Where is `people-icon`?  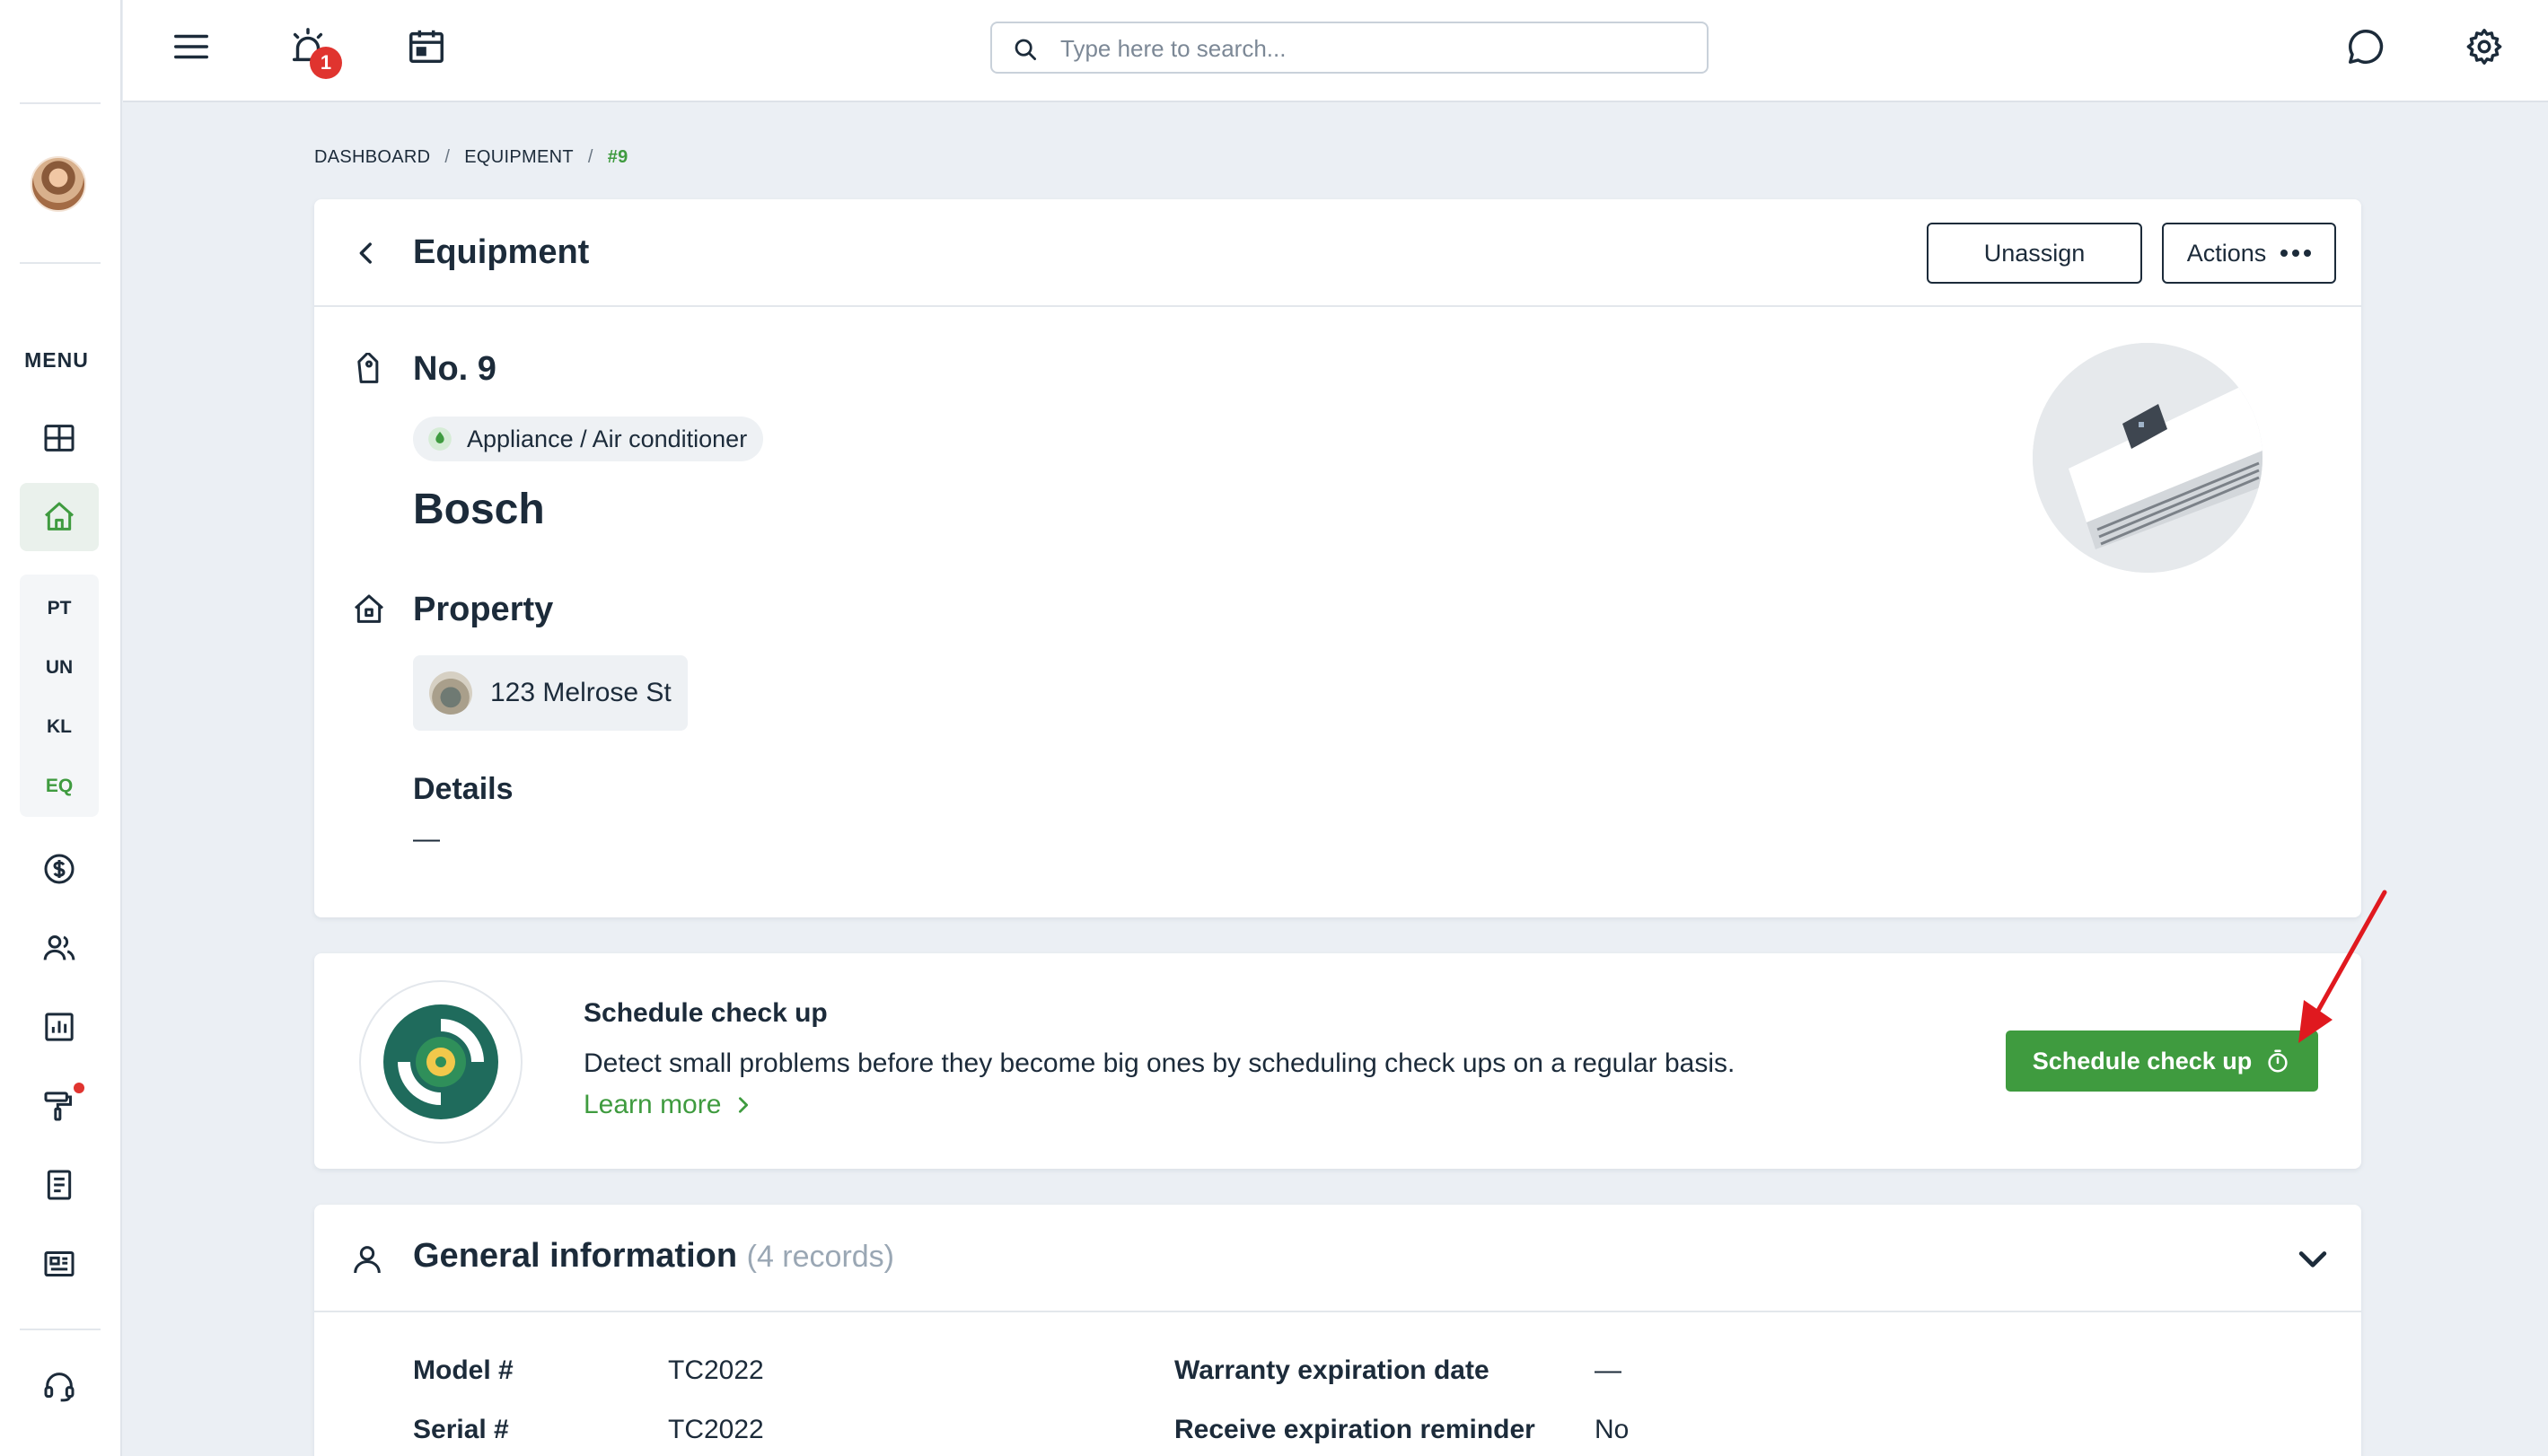 people-icon is located at coordinates (59, 948).